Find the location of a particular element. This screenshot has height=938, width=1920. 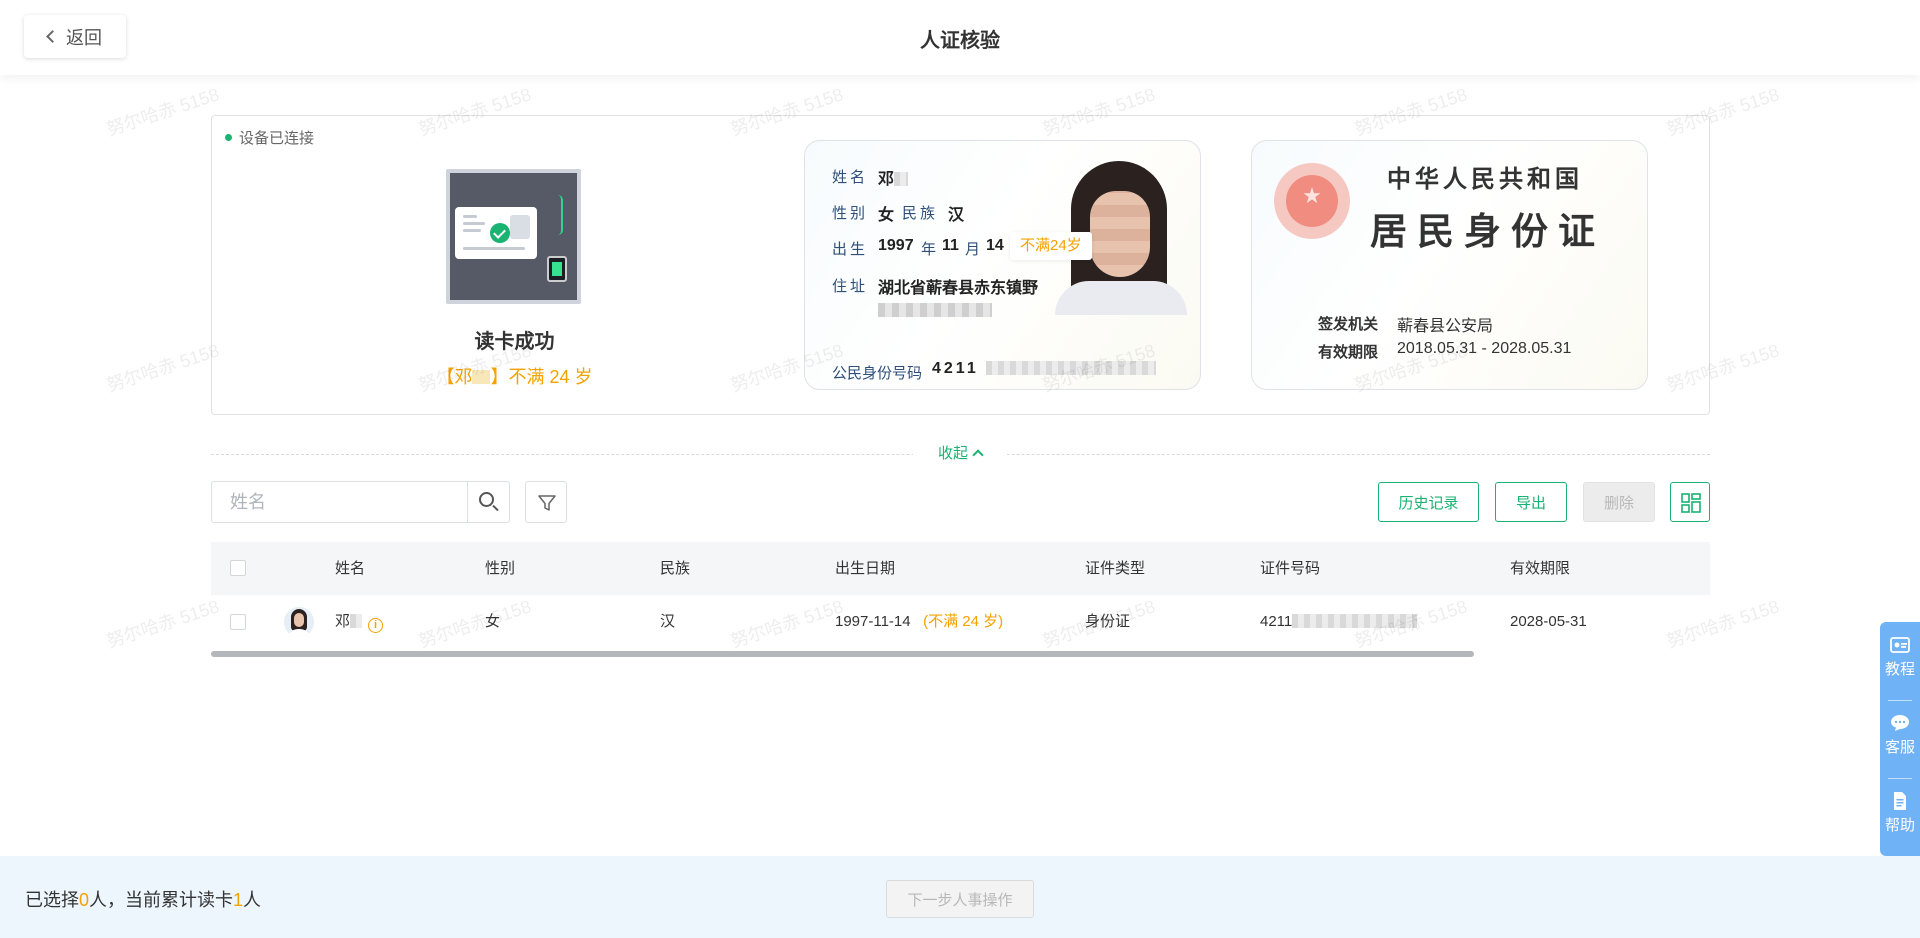

card-name: 邓 is located at coordinates (893, 177).